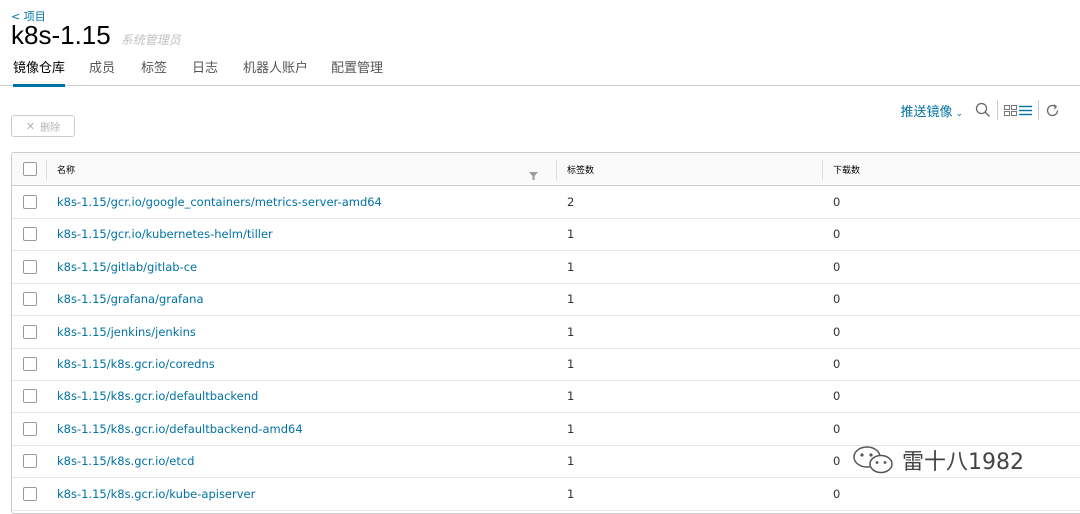 This screenshot has width=1080, height=514. I want to click on push-image-button: 推送镜像 ⌄, so click(931, 110).